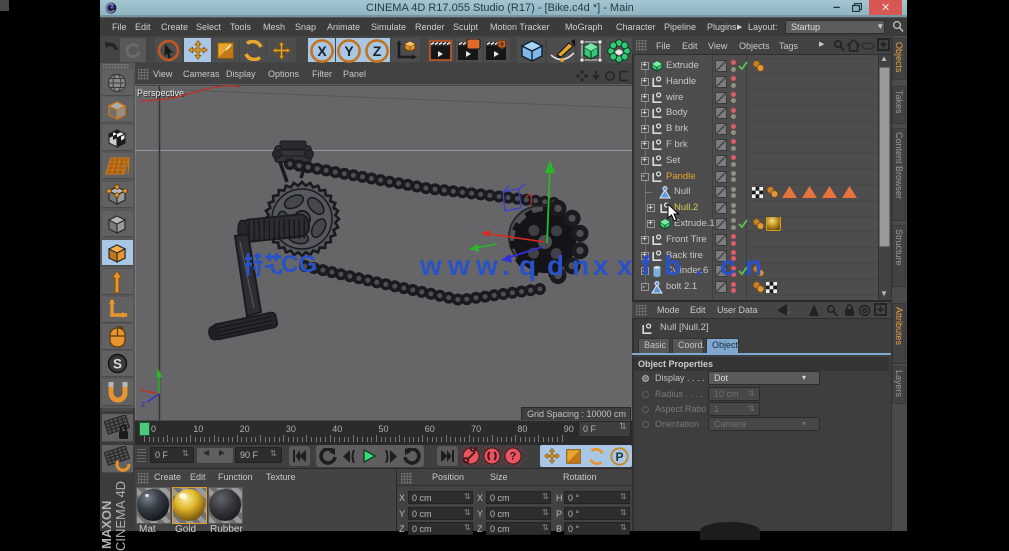 This screenshot has height=551, width=1009. Describe the element at coordinates (117, 363) in the screenshot. I see `svg-text: S` at that location.